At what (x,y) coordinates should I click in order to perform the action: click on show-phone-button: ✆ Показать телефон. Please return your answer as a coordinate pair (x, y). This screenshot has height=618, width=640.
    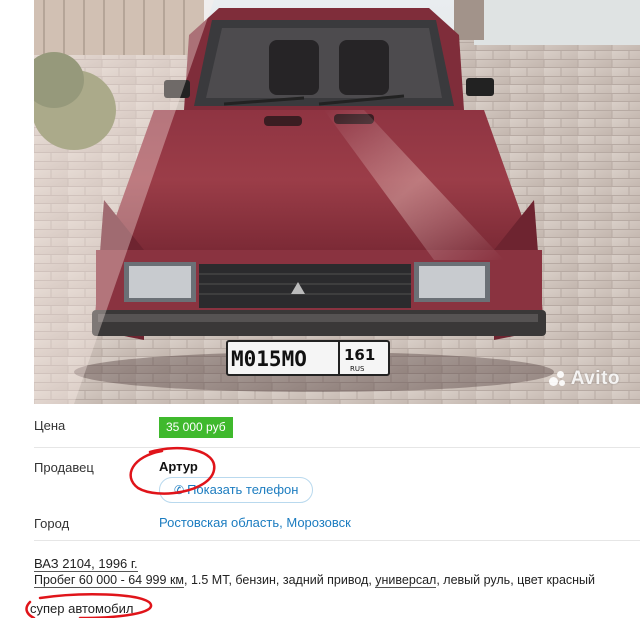
    Looking at the image, I should click on (236, 490).